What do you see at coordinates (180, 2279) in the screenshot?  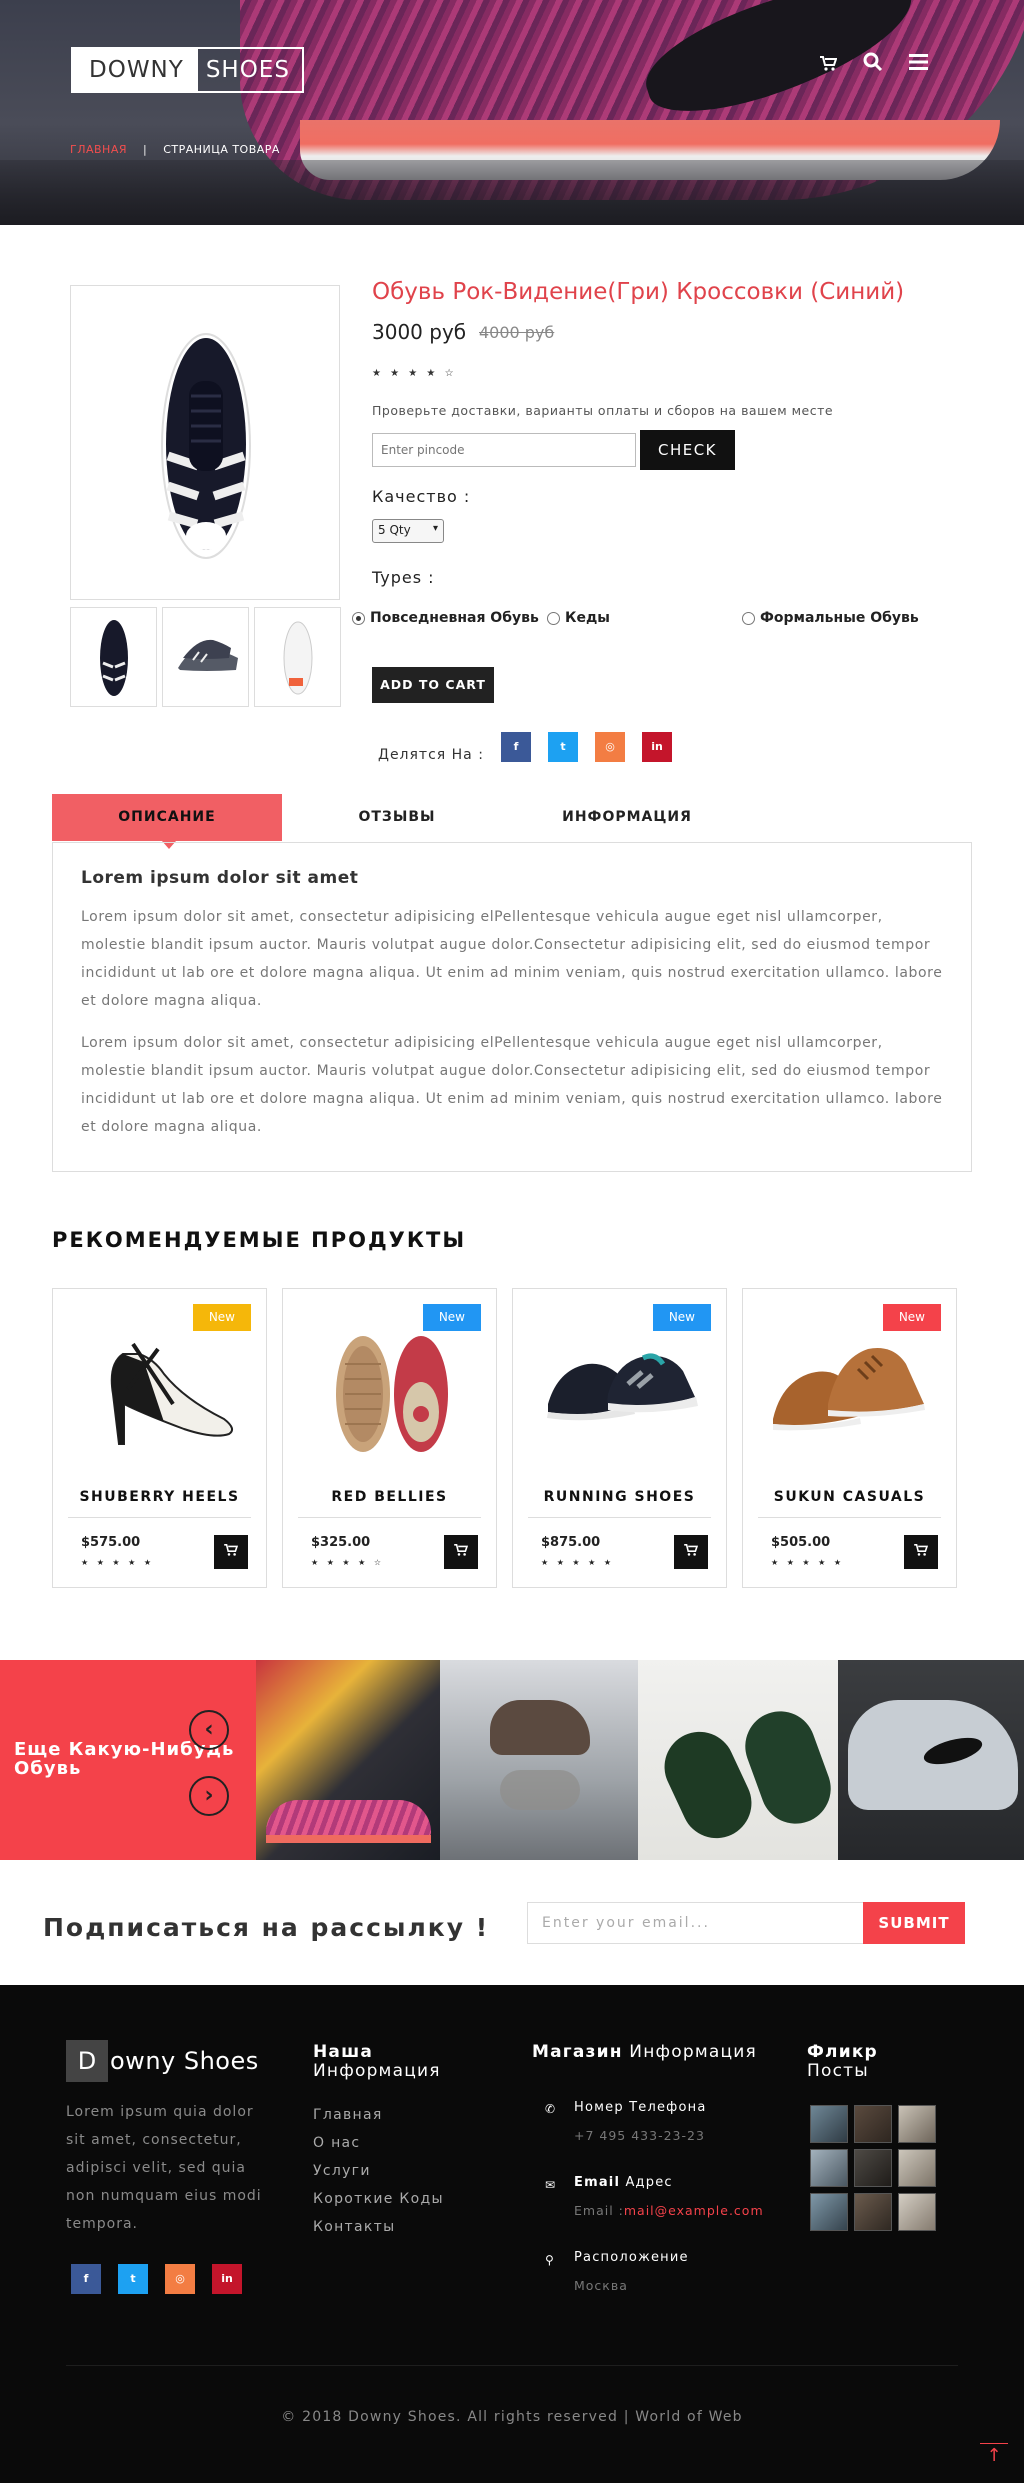 I see `footer-instagram-icon: ◎` at bounding box center [180, 2279].